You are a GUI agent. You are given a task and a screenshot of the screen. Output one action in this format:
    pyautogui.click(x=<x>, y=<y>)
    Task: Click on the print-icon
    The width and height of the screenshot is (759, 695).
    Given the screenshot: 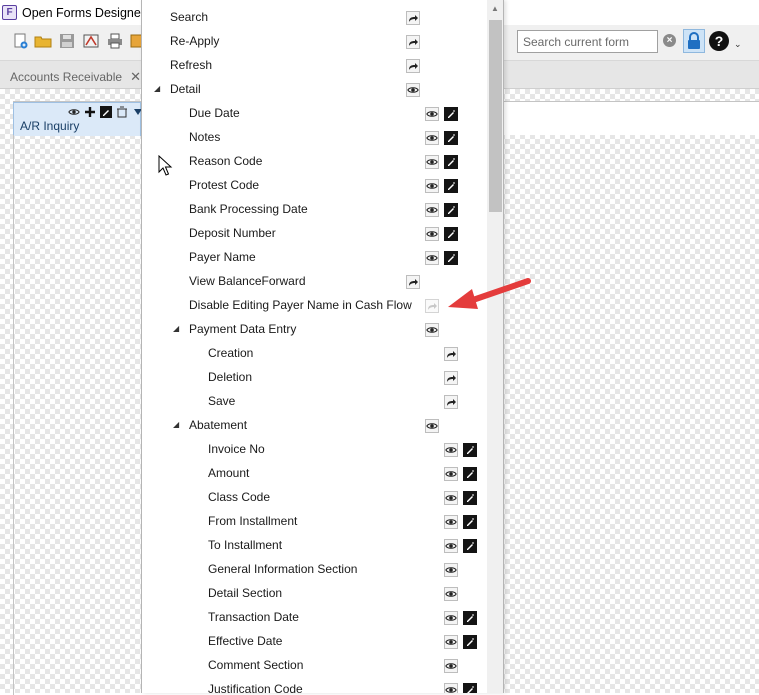 What is the action you would take?
    pyautogui.click(x=115, y=41)
    